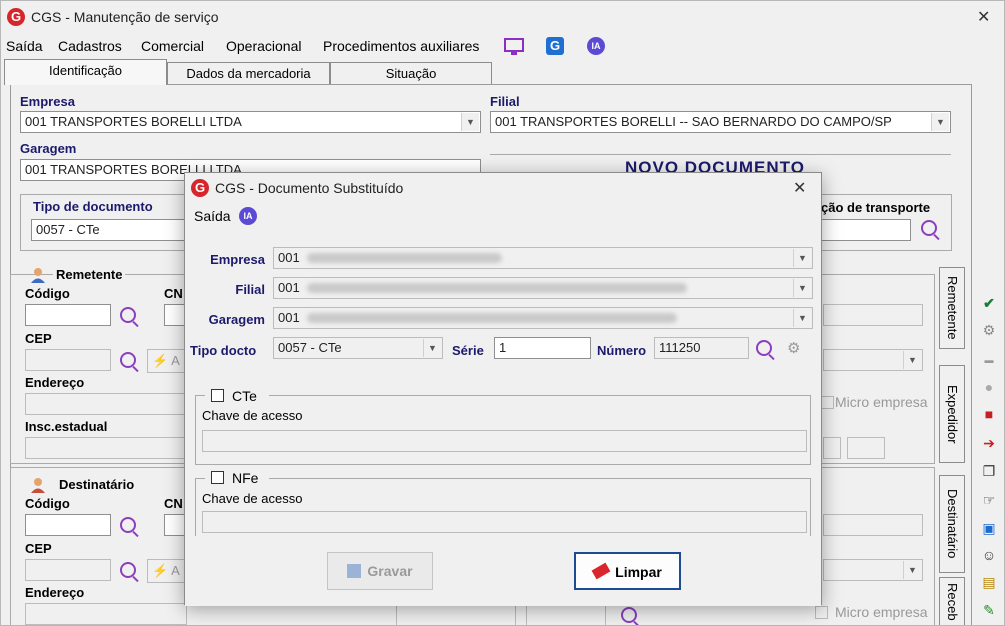 Image resolution: width=1005 pixels, height=626 pixels. What do you see at coordinates (252, 415) in the screenshot?
I see `cte-chave-label: Chave de acesso` at bounding box center [252, 415].